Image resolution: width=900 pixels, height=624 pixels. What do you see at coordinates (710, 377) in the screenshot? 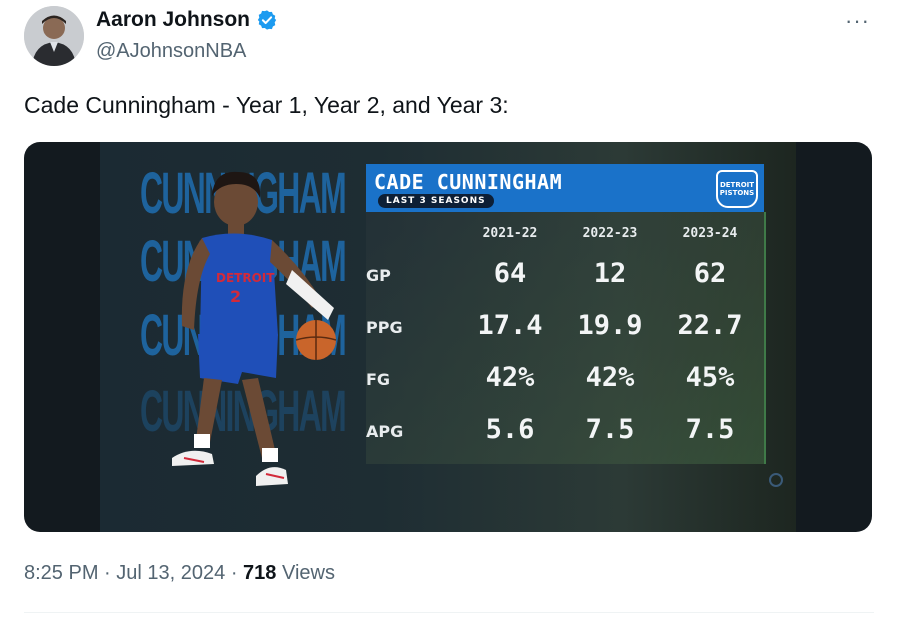
I see `stat-value: 45%` at bounding box center [710, 377].